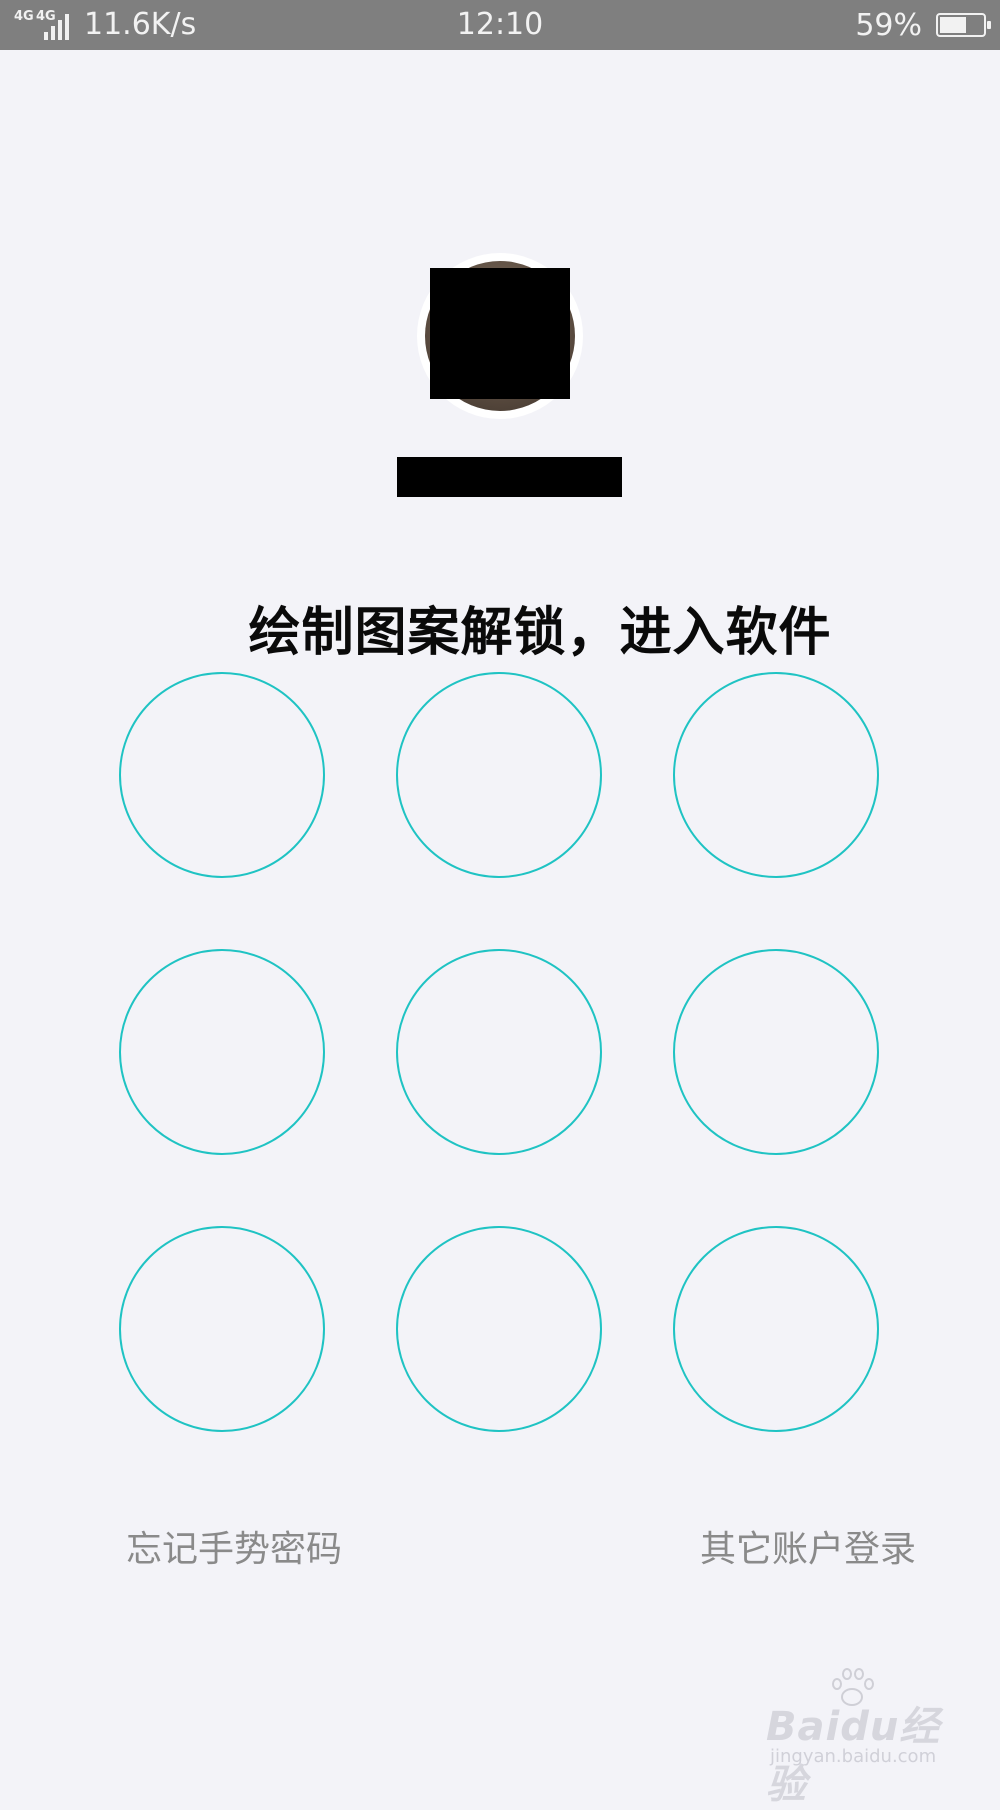  I want to click on other-account-login-link: 其它账户登录, so click(808, 1550).